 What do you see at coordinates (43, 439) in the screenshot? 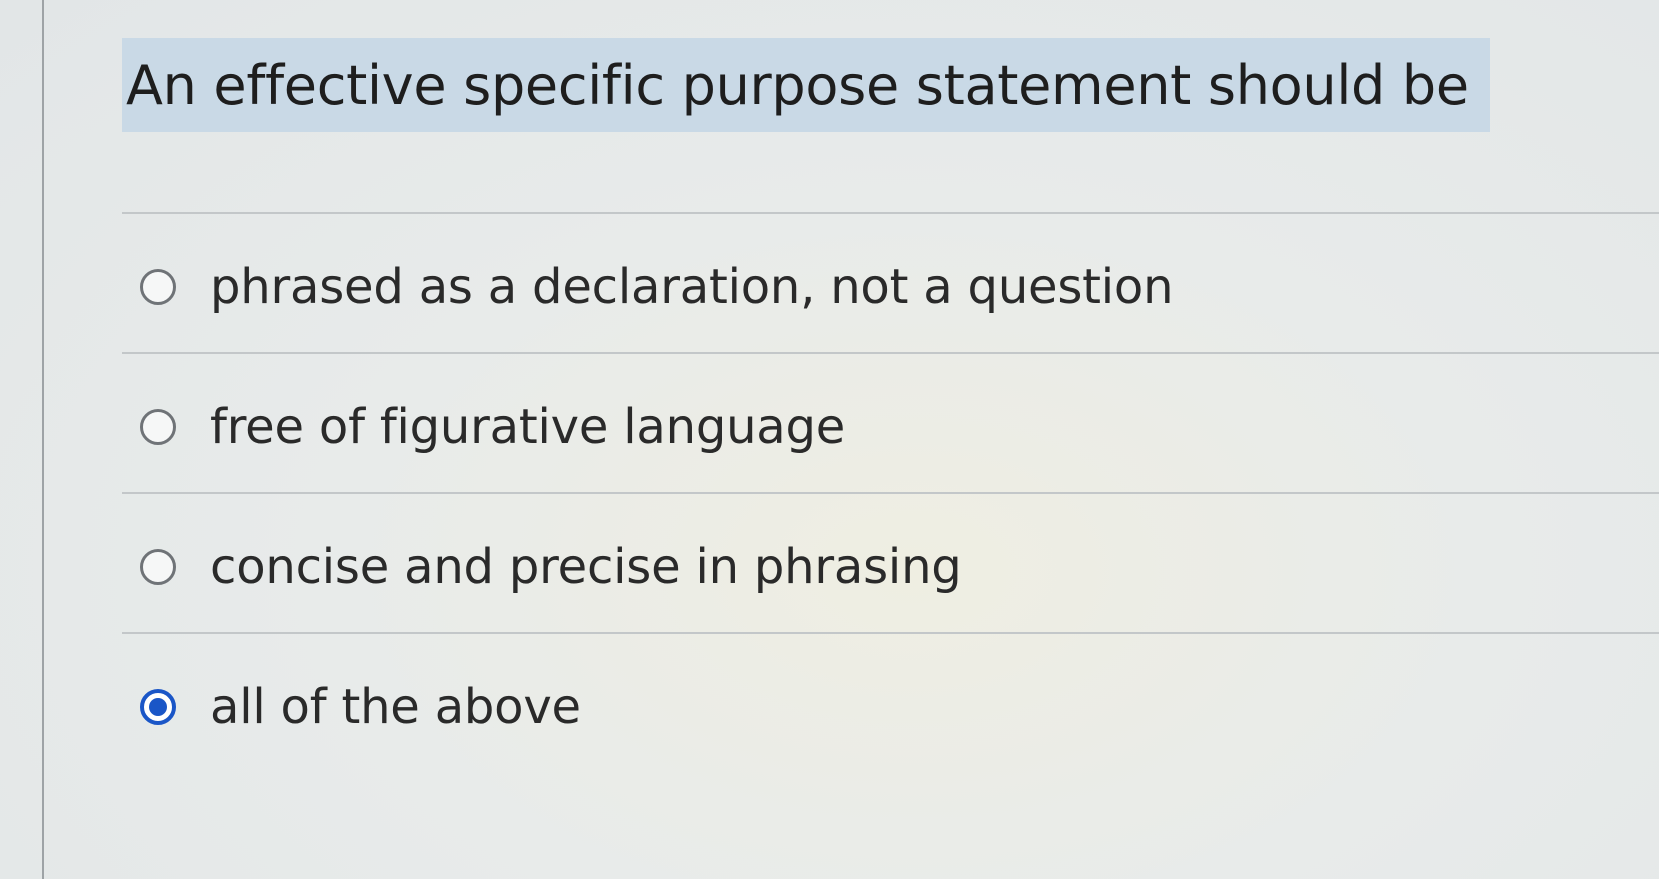
I see `left-margin-rule` at bounding box center [43, 439].